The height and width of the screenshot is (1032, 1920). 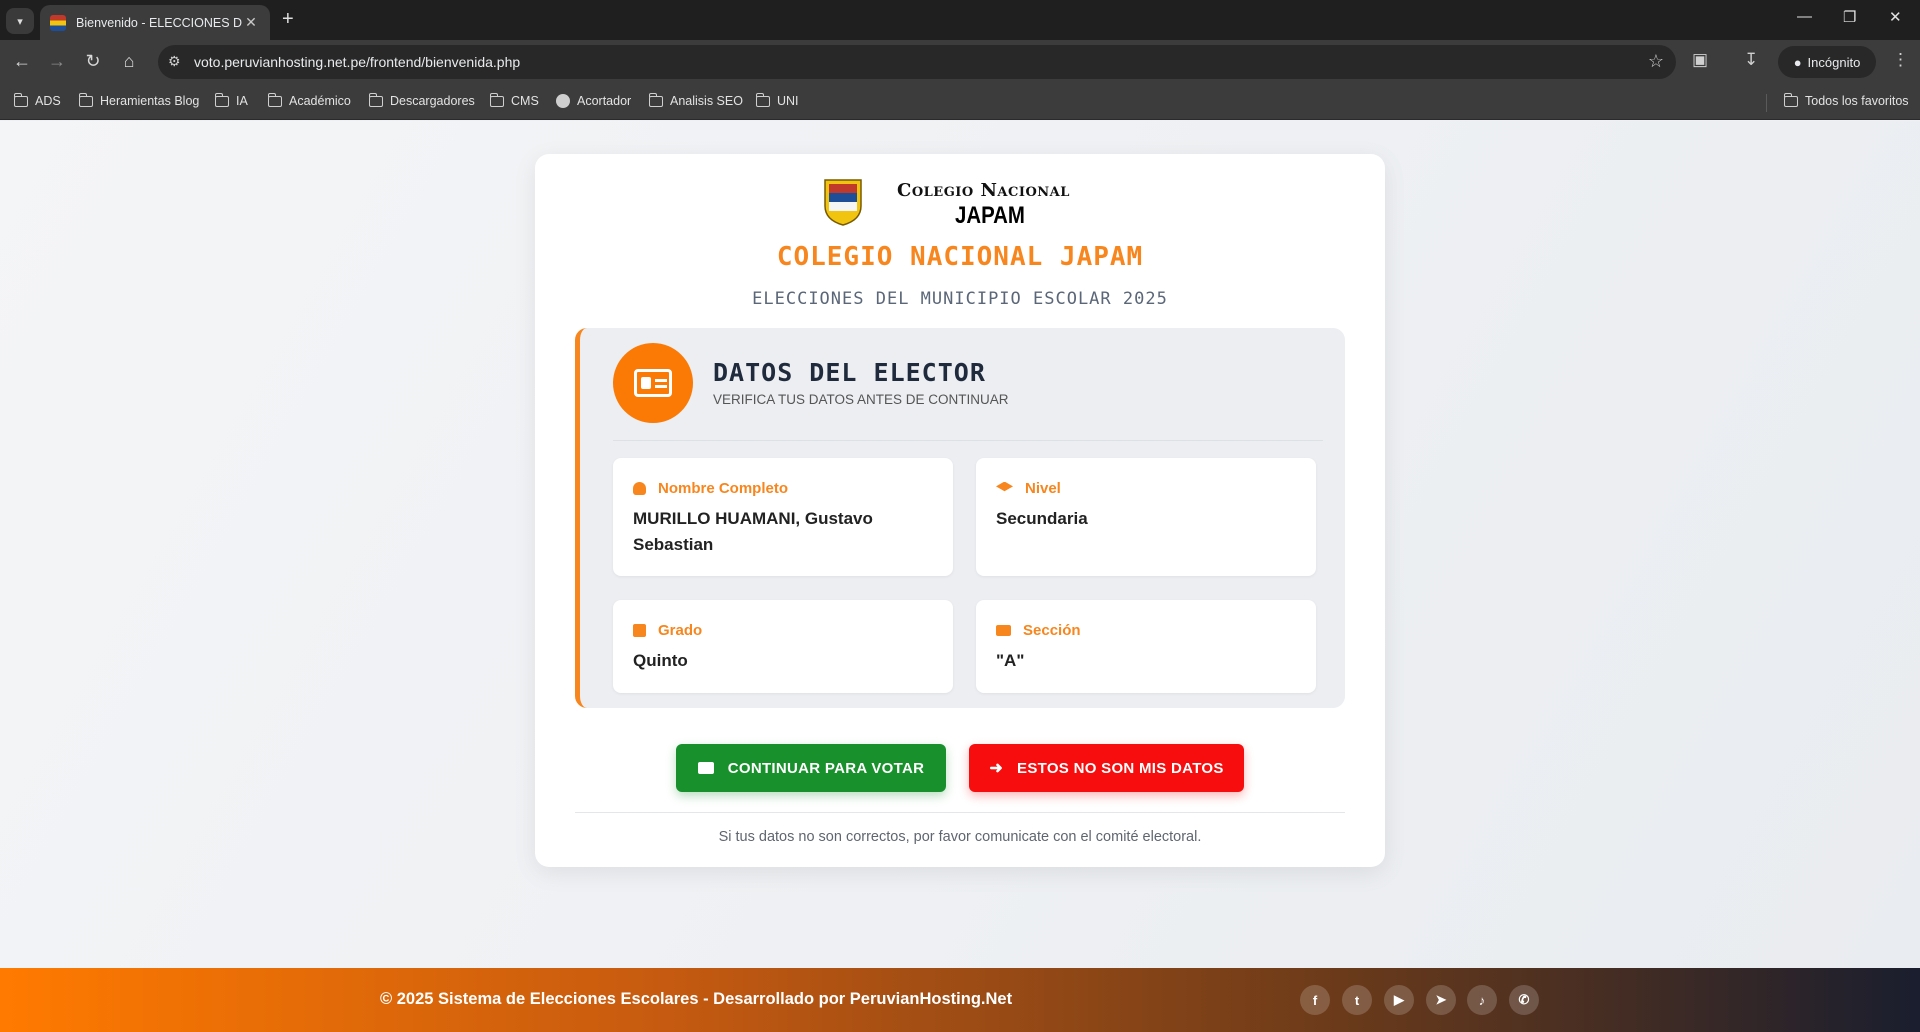 What do you see at coordinates (960, 299) in the screenshot?
I see `page-subtitle: ELECCIONES DEL MUNICIPIO ESCOLAR 2025` at bounding box center [960, 299].